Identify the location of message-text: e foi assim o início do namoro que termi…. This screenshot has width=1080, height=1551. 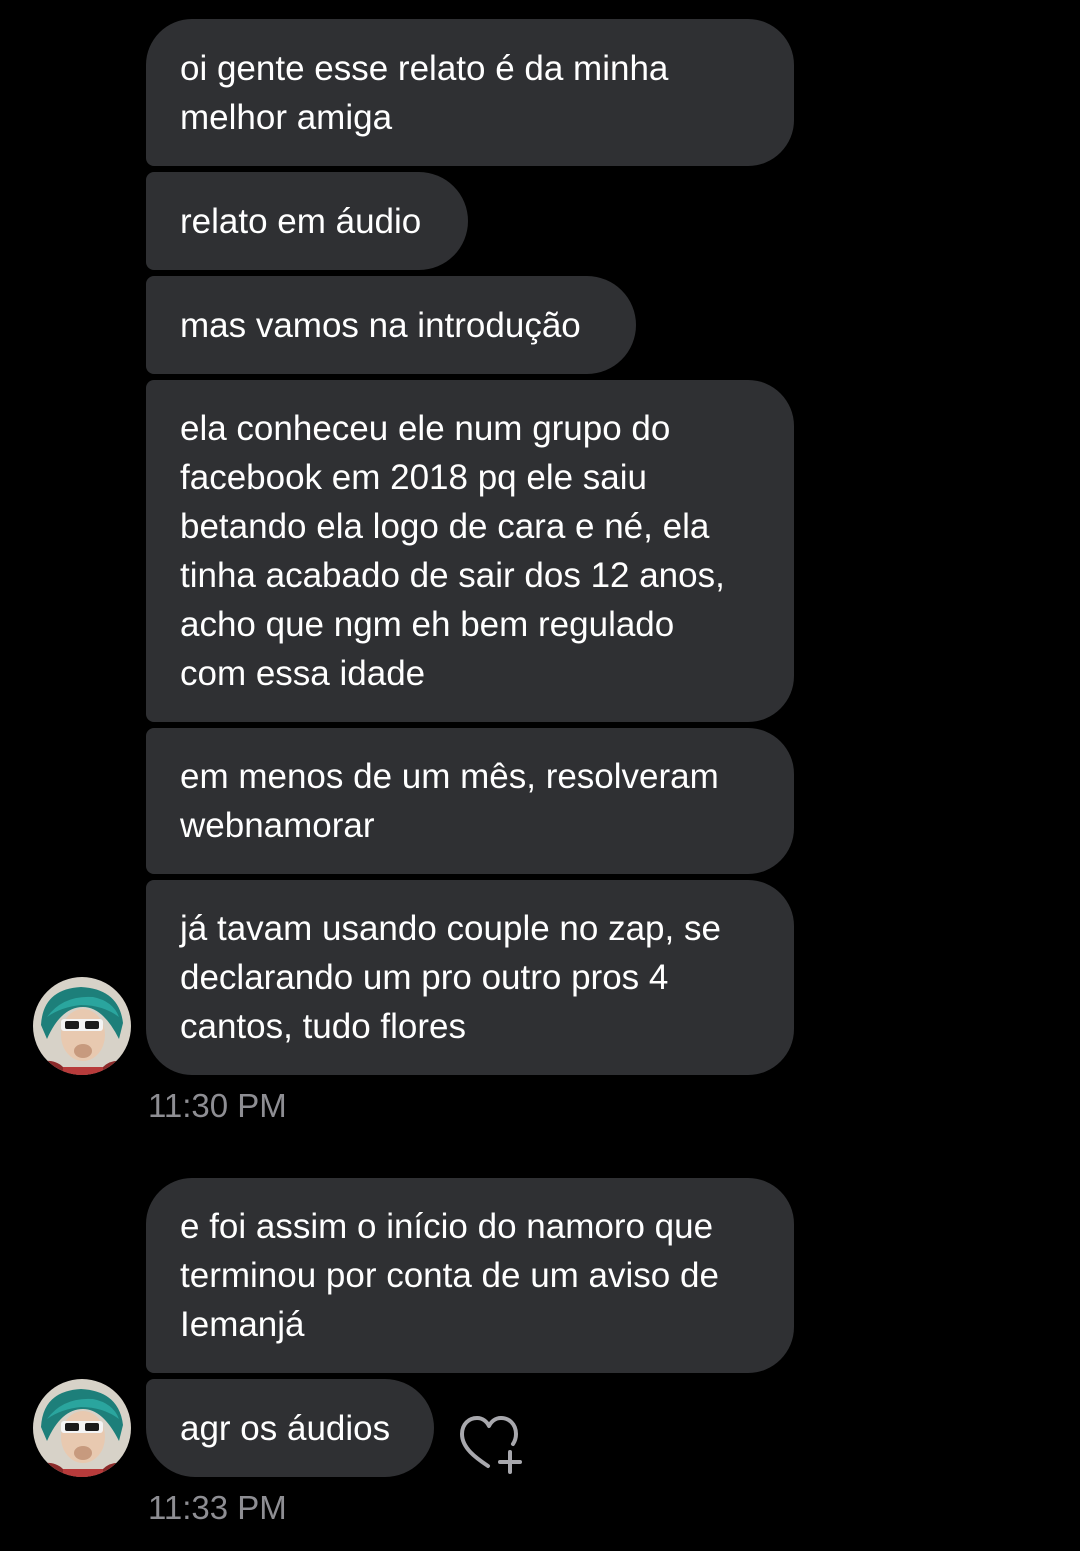
(449, 1275).